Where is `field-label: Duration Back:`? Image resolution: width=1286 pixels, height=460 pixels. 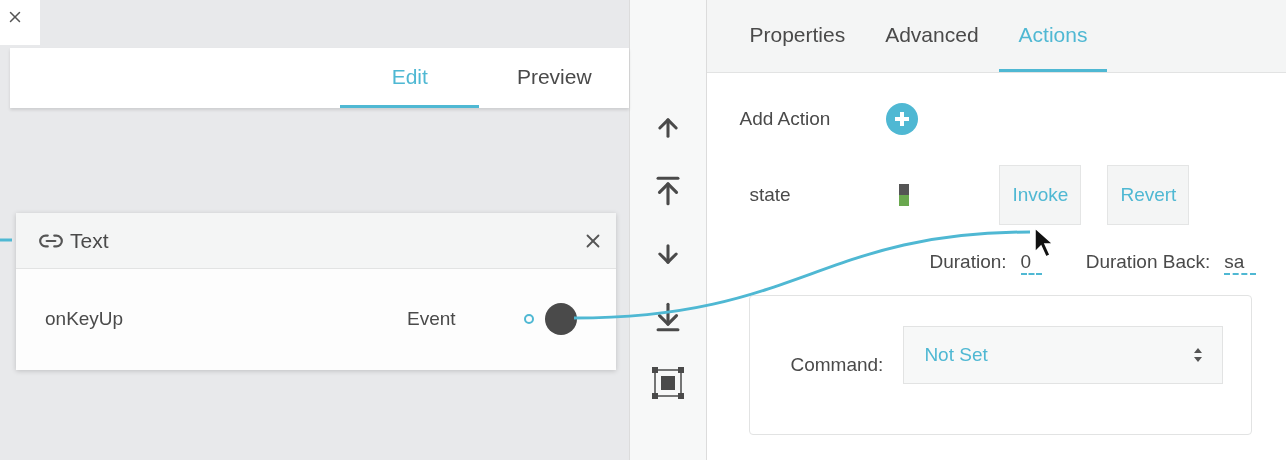
field-label: Duration Back: is located at coordinates (1148, 262).